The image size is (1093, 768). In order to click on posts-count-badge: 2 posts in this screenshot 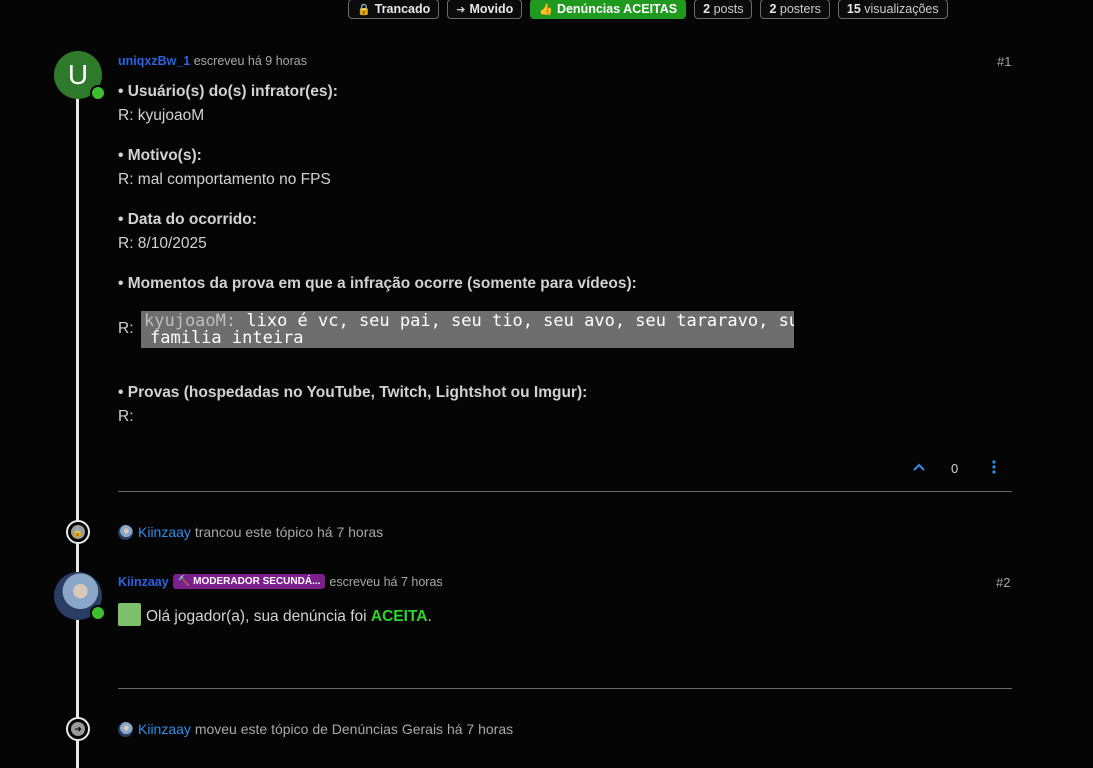, I will do `click(723, 9)`.